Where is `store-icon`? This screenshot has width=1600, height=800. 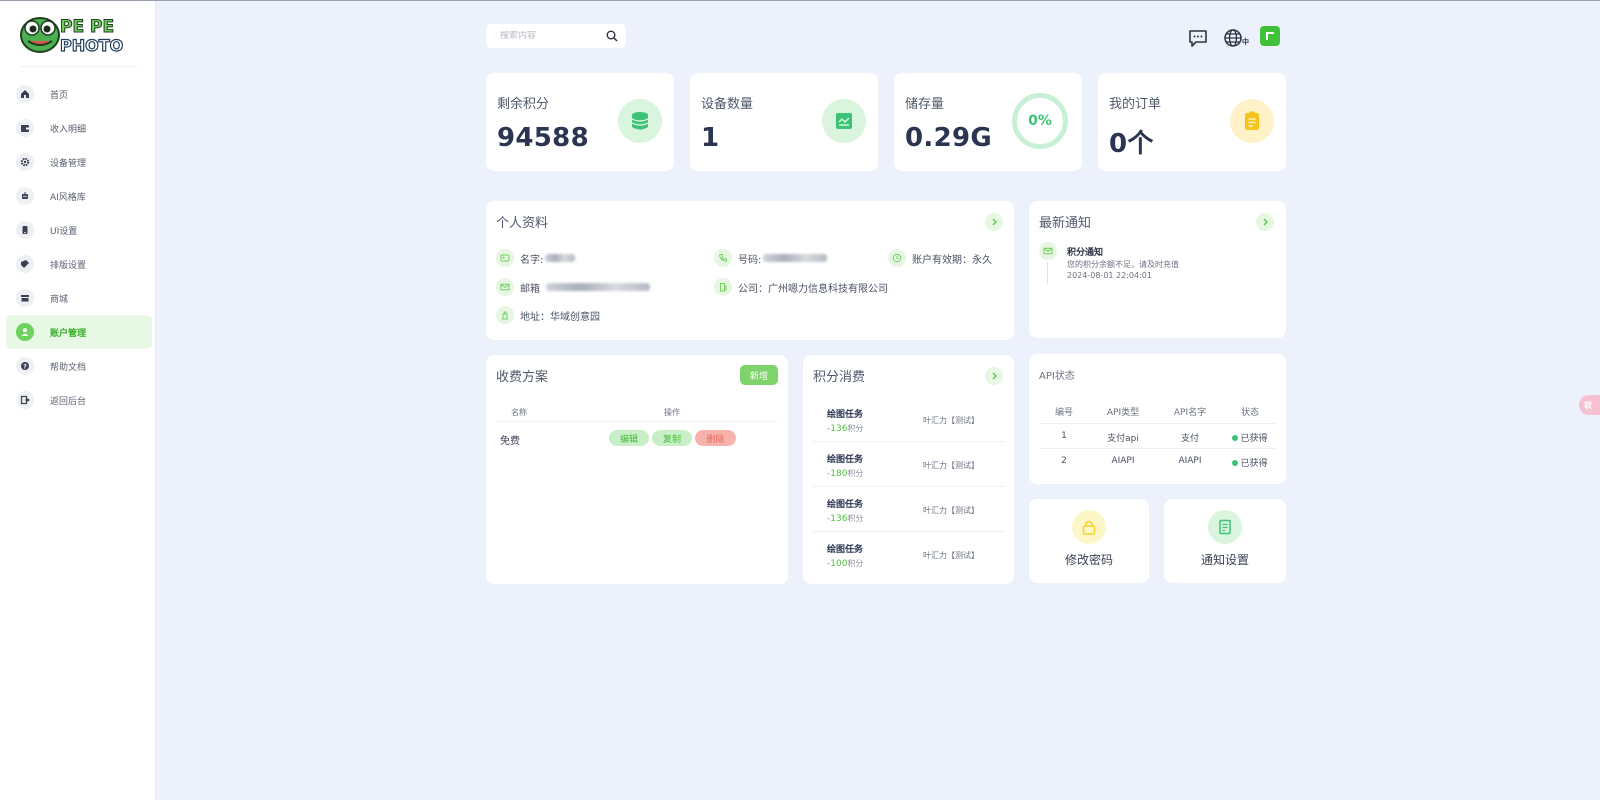
store-icon is located at coordinates (25, 298).